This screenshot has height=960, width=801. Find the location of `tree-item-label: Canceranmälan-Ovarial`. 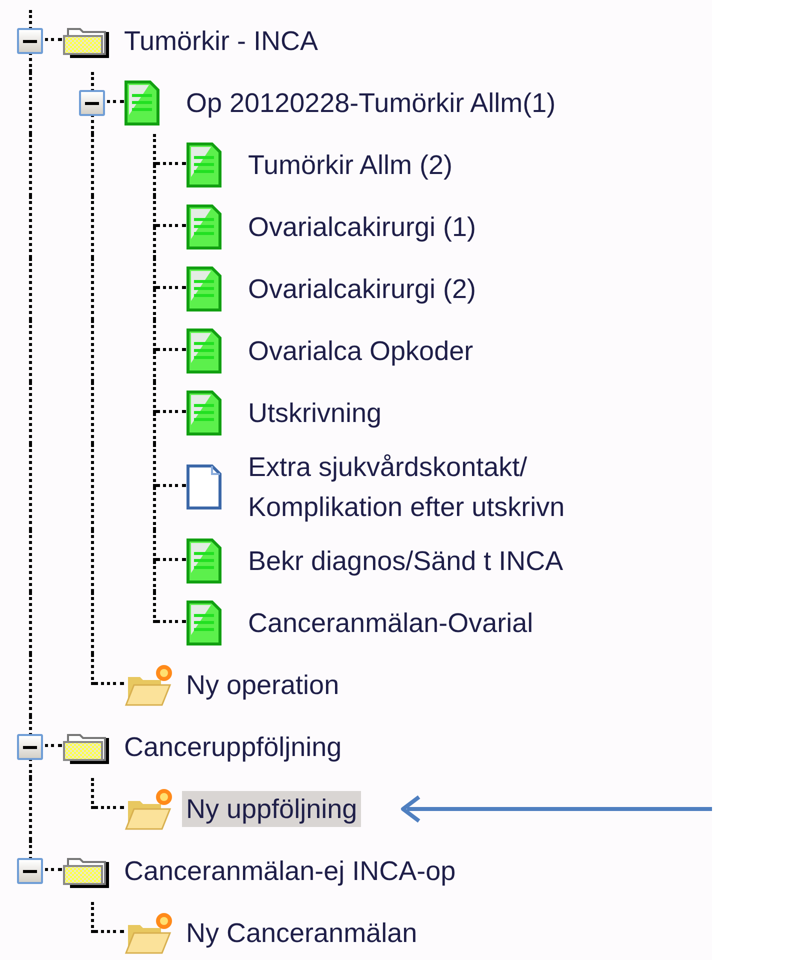

tree-item-label: Canceranmälan-Ovarial is located at coordinates (391, 623).